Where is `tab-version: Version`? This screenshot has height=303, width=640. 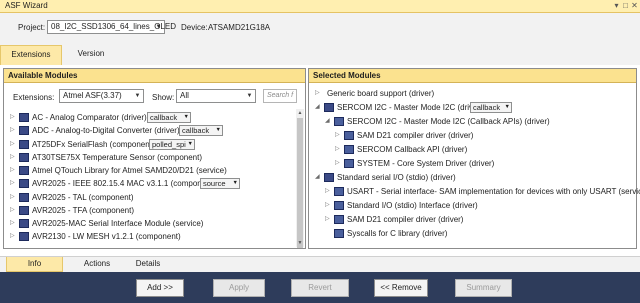
tab-version: Version is located at coordinates (91, 55).